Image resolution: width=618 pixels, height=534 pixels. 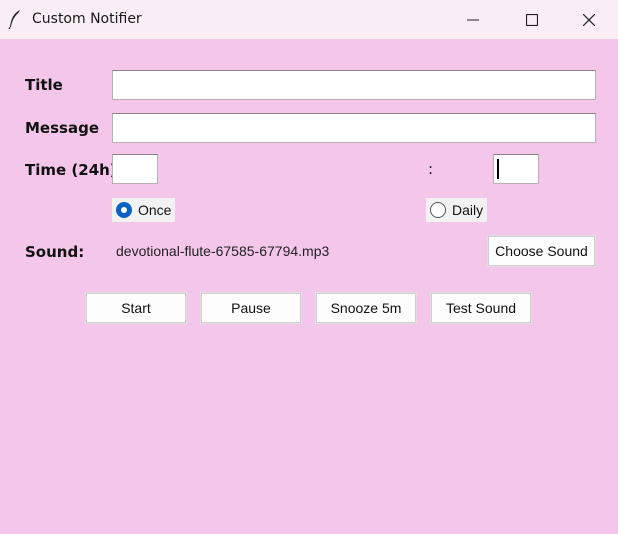 I want to click on pause-button: Pause, so click(x=251, y=308).